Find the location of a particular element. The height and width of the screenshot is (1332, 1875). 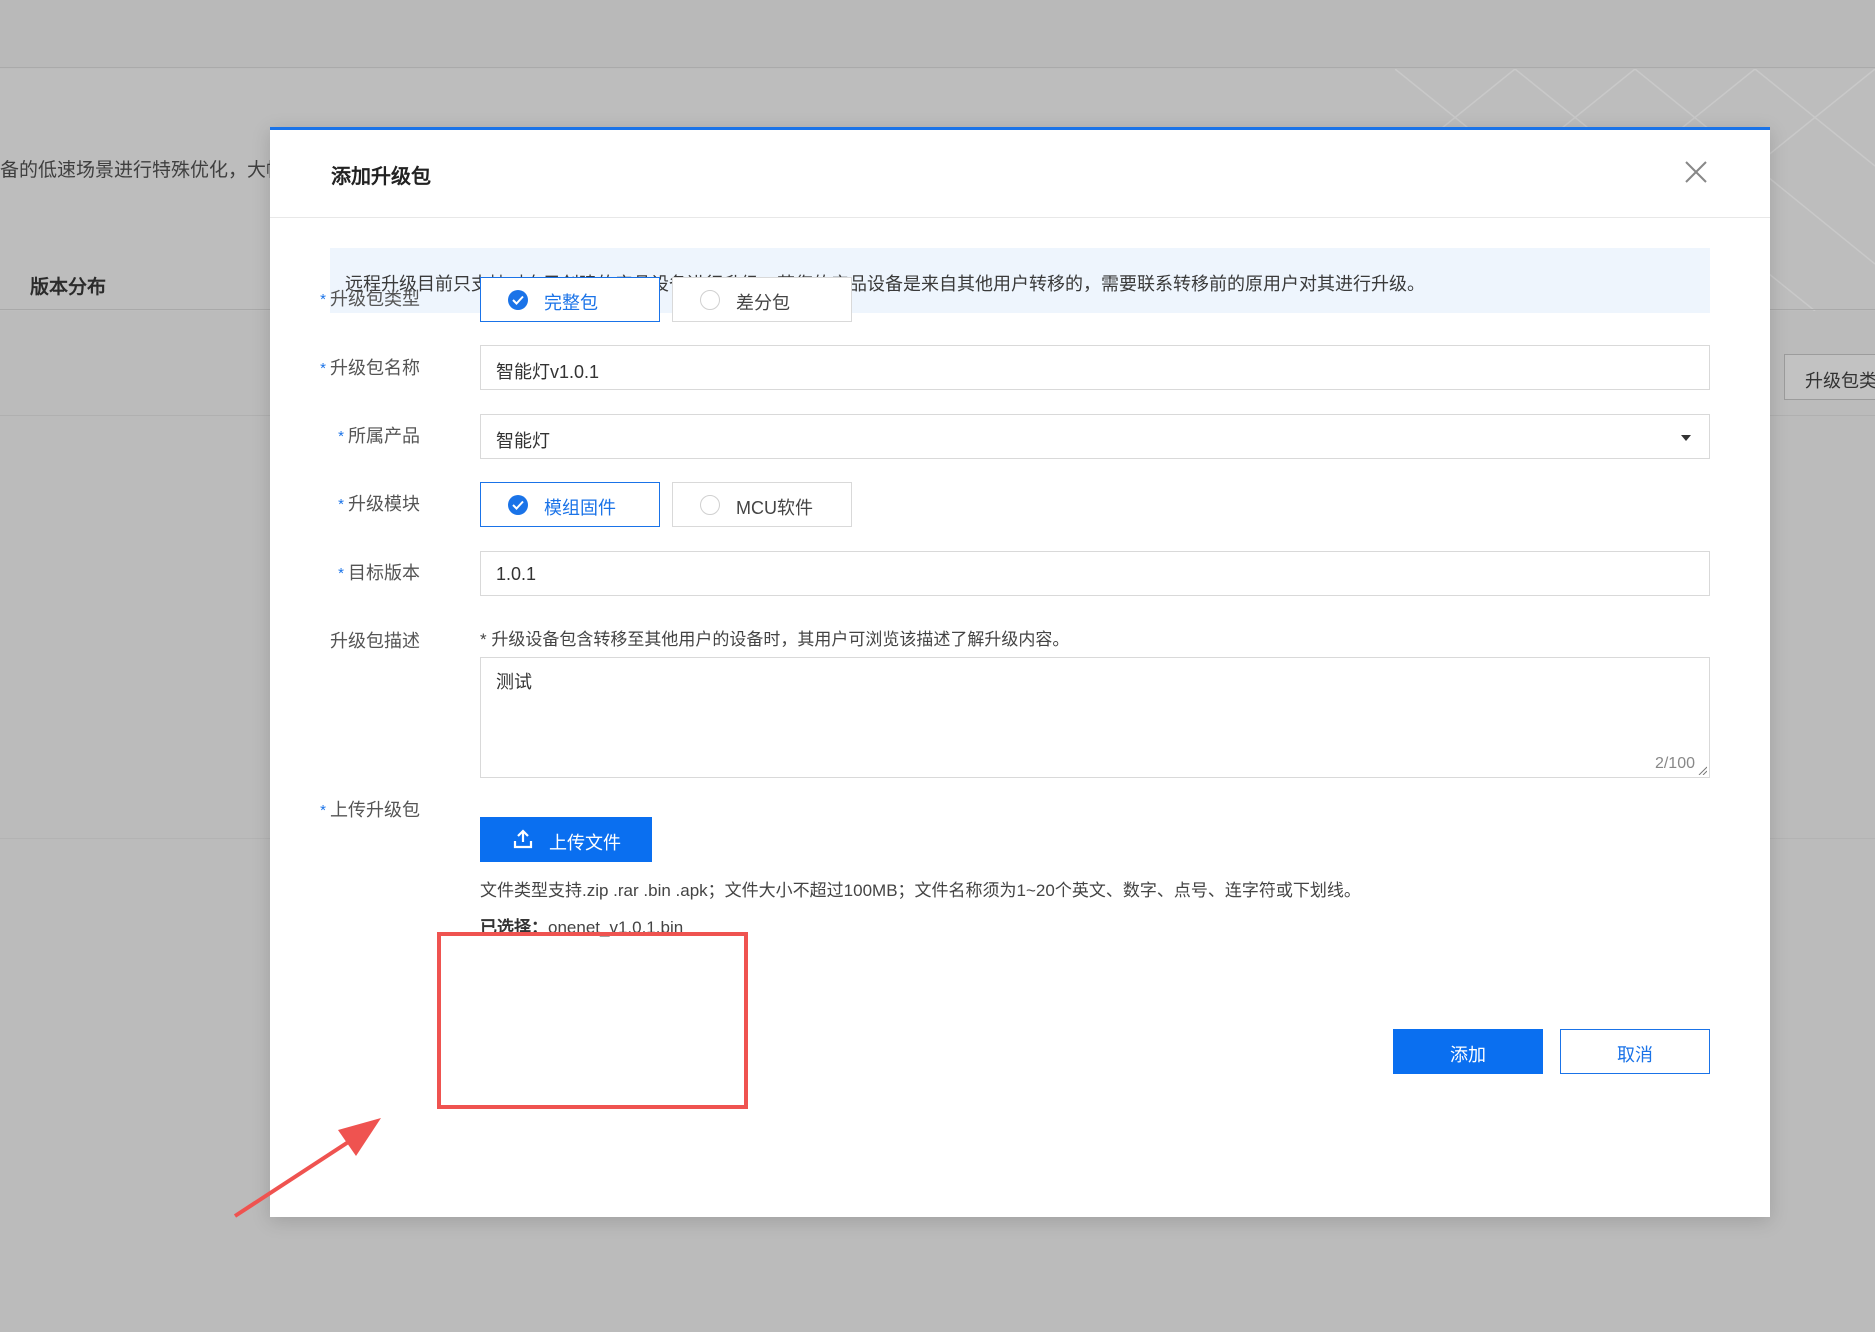

package-name-label: * 升级包名称 is located at coordinates (360, 367).